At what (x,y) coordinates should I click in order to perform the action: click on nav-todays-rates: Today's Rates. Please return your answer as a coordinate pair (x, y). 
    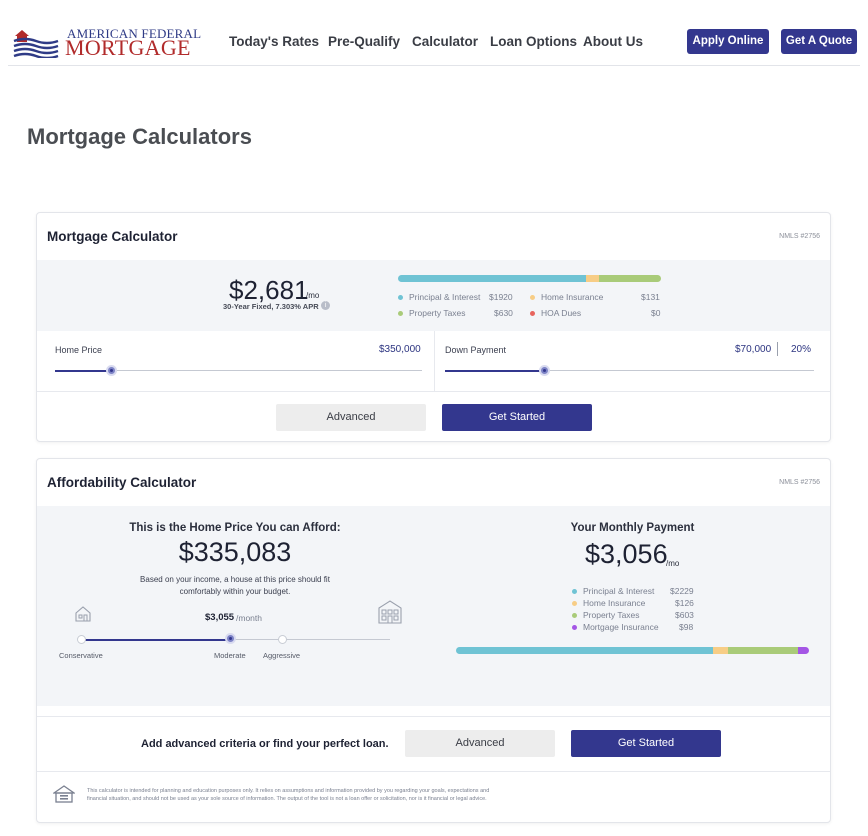
    Looking at the image, I should click on (274, 43).